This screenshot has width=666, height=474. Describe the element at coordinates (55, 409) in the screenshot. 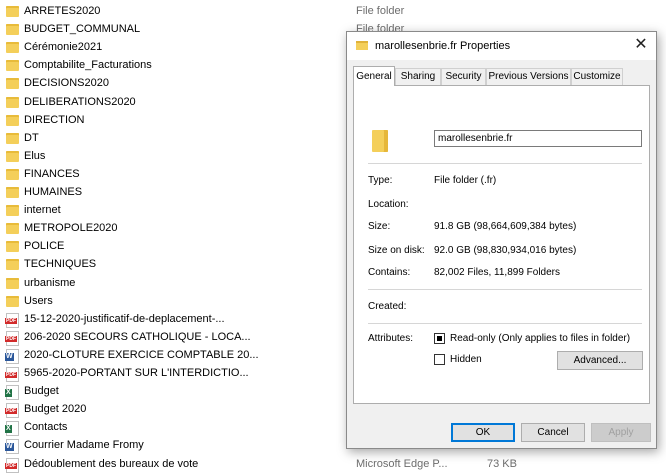

I see `file-name: Budget 2020` at that location.